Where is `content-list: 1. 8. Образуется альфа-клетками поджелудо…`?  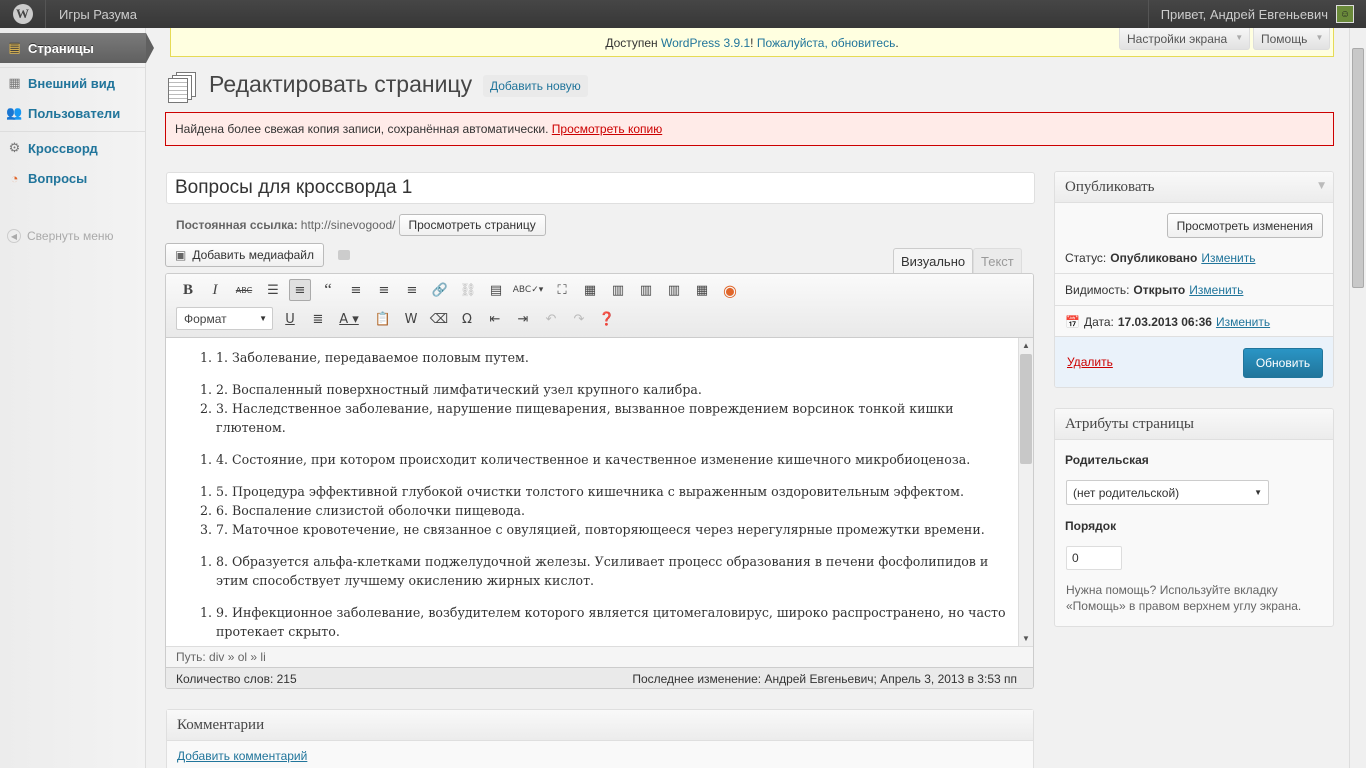 content-list: 1. 8. Образуется альфа-клетками поджелудо… is located at coordinates (604, 571).